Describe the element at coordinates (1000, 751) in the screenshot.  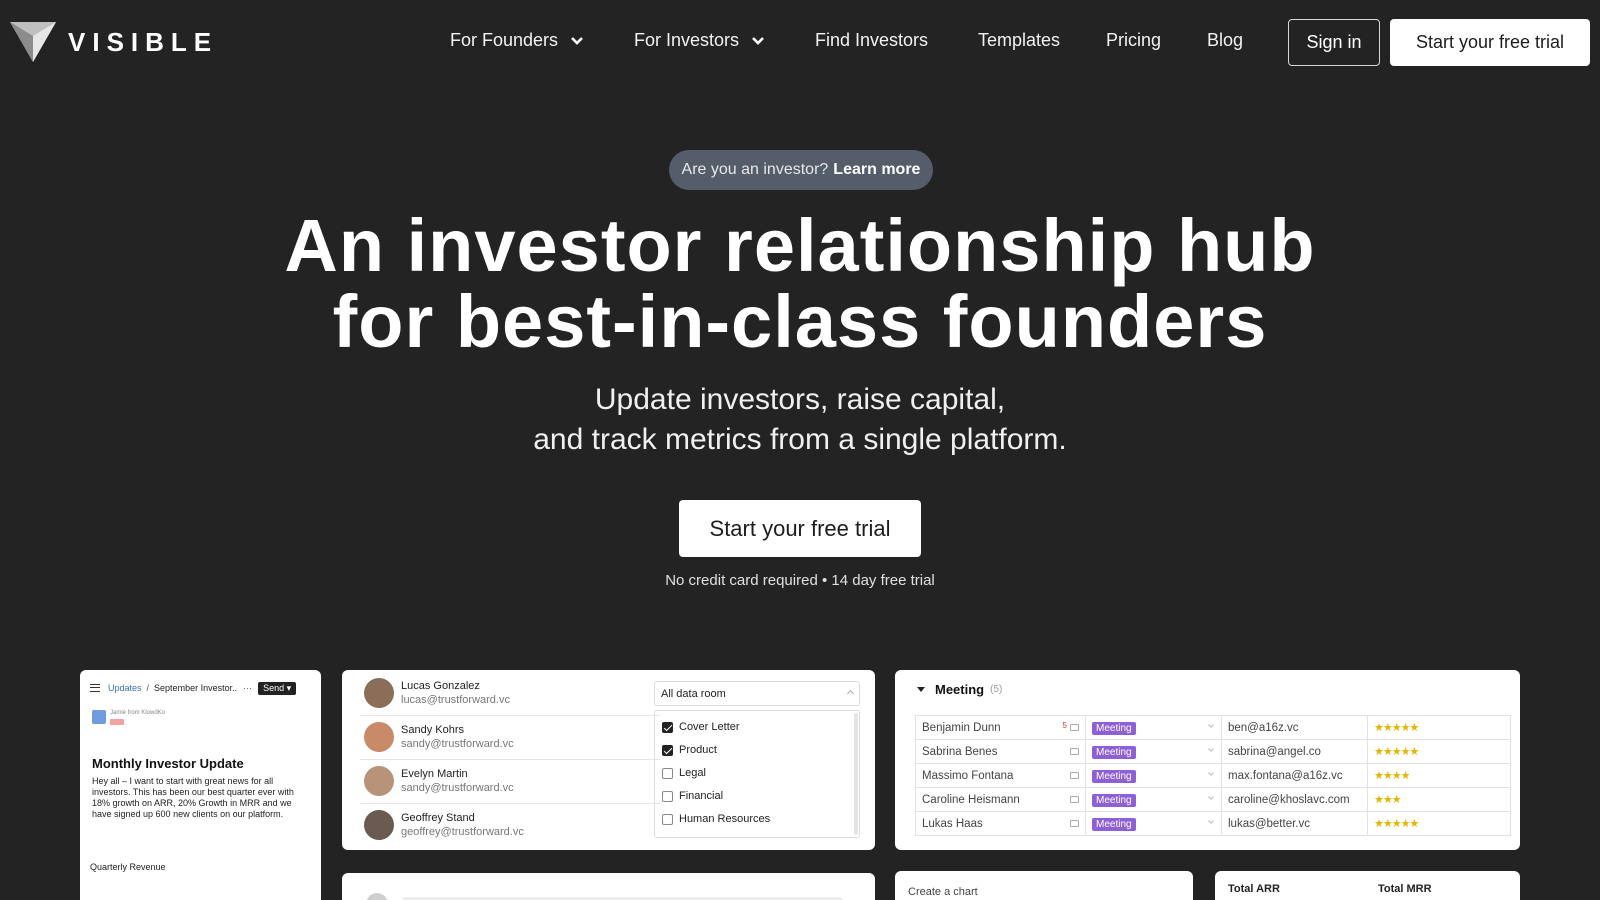
I see `investor-name-cell: Sabrina Benes` at that location.